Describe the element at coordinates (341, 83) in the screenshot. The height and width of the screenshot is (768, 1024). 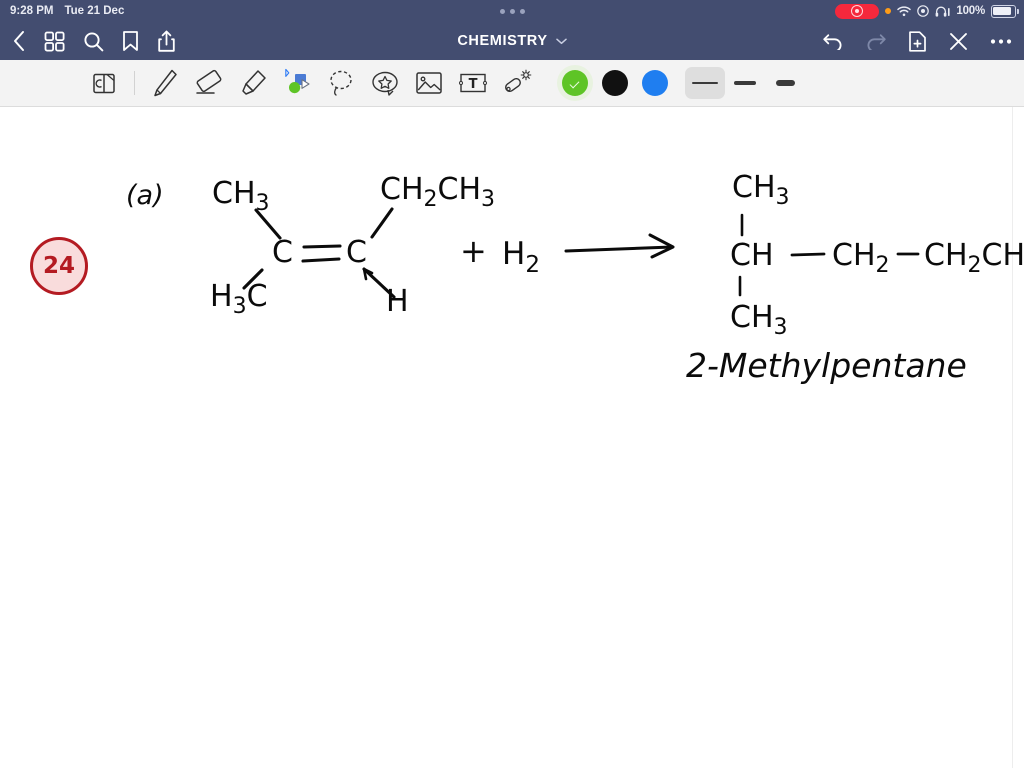
I see `lasso-tool` at that location.